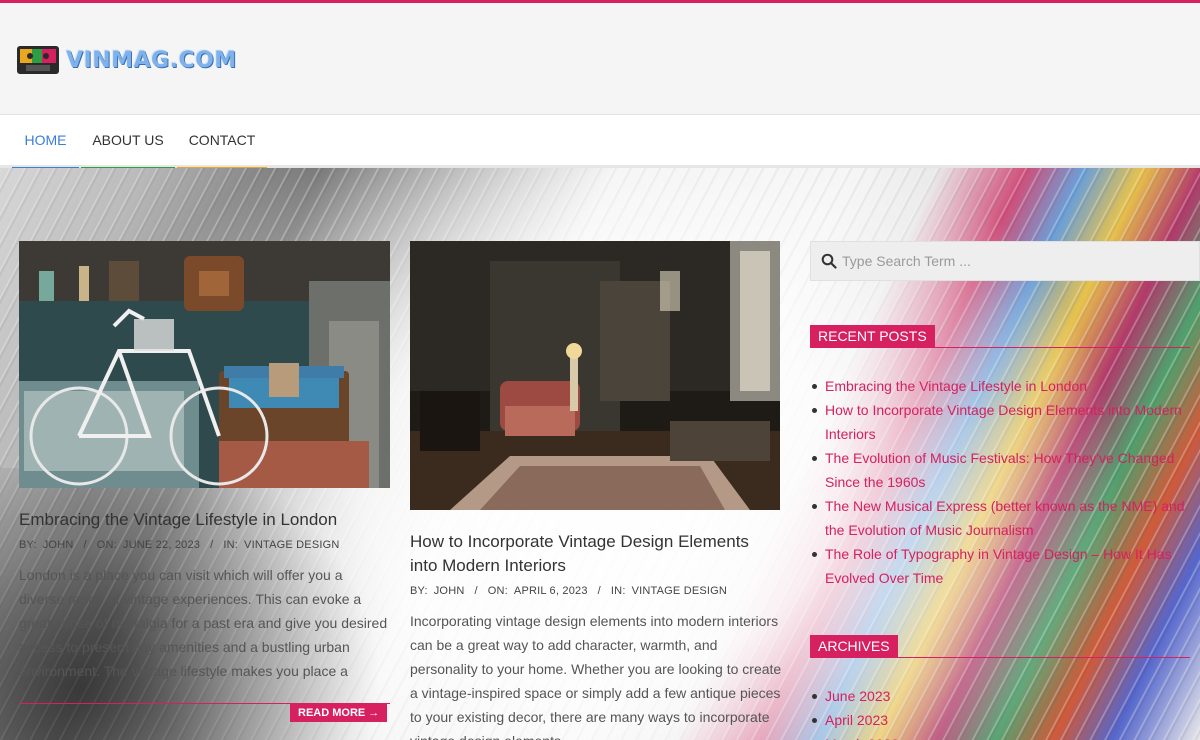 This screenshot has height=740, width=1200. I want to click on post-date: APRIL 6, 2023, so click(551, 591).